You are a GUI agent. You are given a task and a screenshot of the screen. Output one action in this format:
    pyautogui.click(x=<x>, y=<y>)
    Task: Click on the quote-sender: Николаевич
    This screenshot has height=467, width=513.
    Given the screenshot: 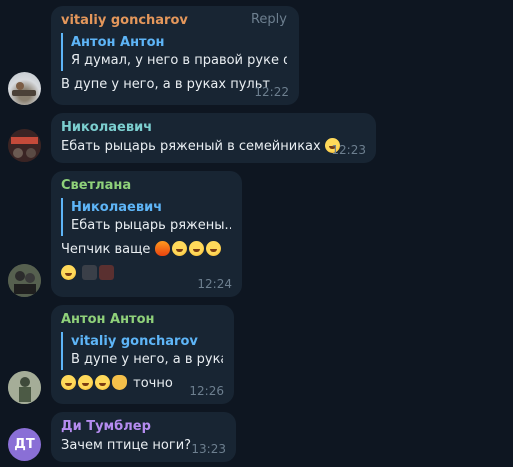 What is the action you would take?
    pyautogui.click(x=117, y=207)
    